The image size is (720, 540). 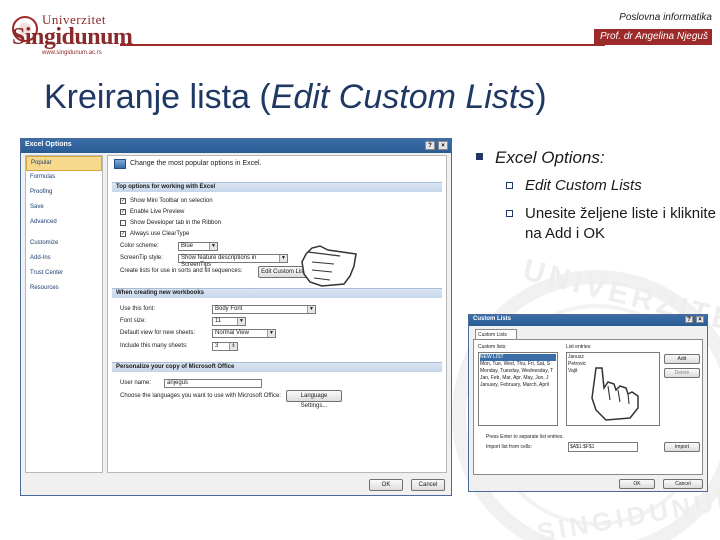 I want to click on option-label: Show Mini Toolbar on selection, so click(x=171, y=201).